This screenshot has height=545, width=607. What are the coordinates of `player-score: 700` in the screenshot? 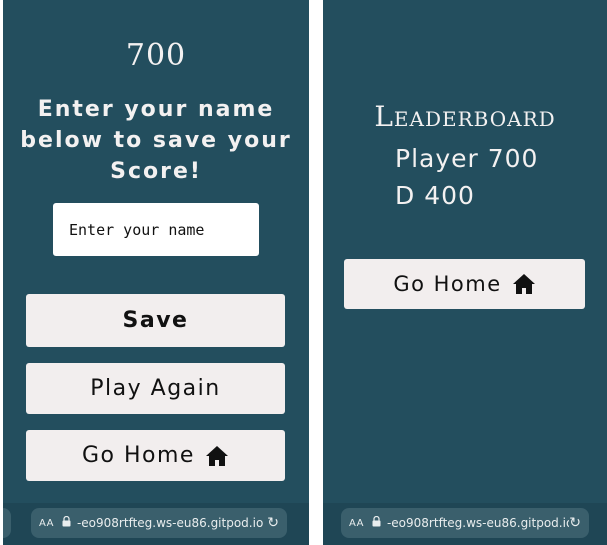 It's located at (513, 158).